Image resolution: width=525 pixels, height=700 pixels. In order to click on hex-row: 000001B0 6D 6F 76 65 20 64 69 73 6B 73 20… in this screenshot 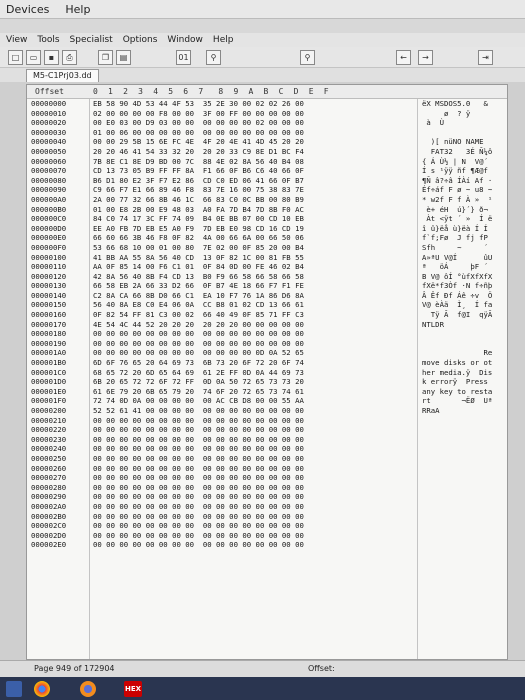, I will do `click(267, 363)`.